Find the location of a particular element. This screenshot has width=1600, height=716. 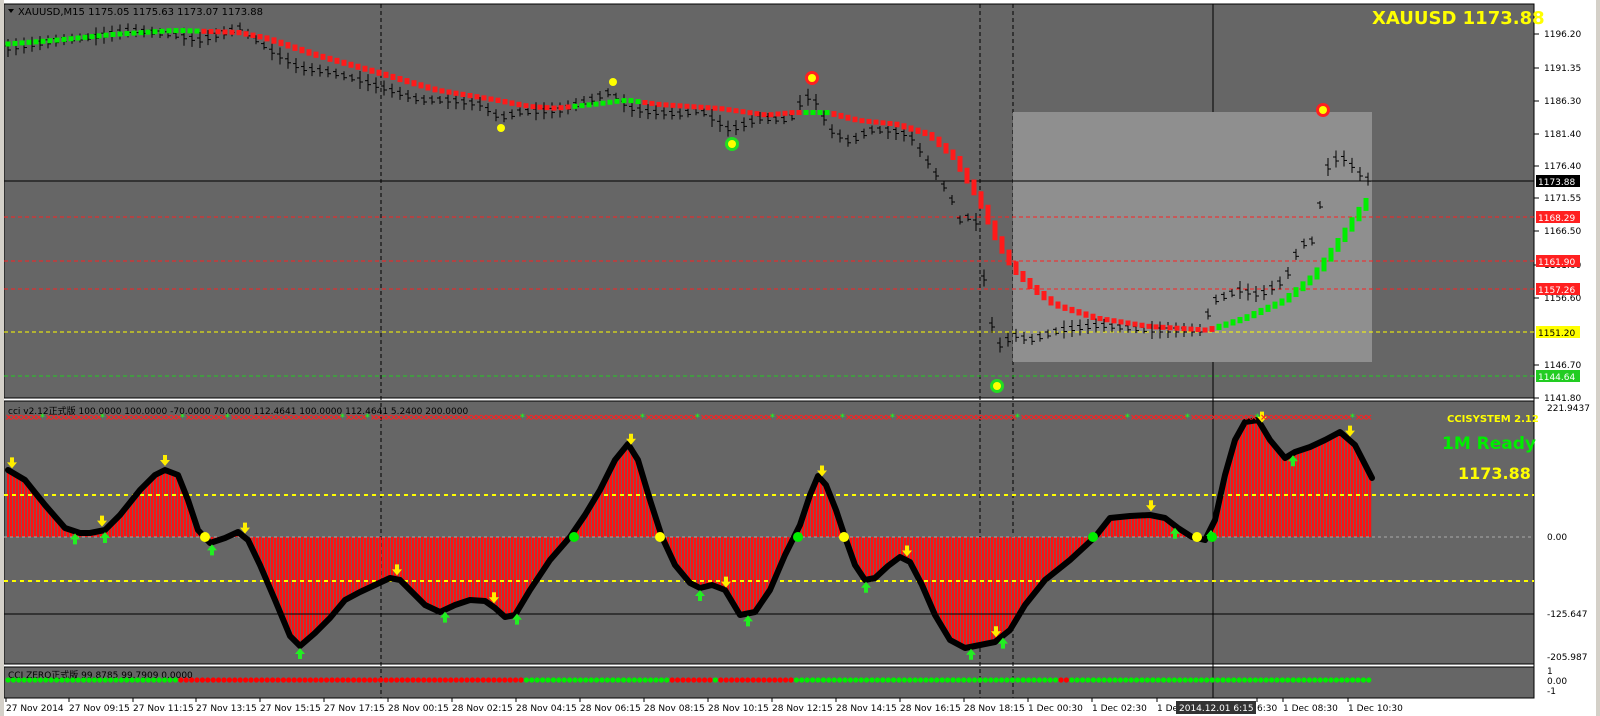

level-tag-label: 1161.90 is located at coordinates (1556, 263).